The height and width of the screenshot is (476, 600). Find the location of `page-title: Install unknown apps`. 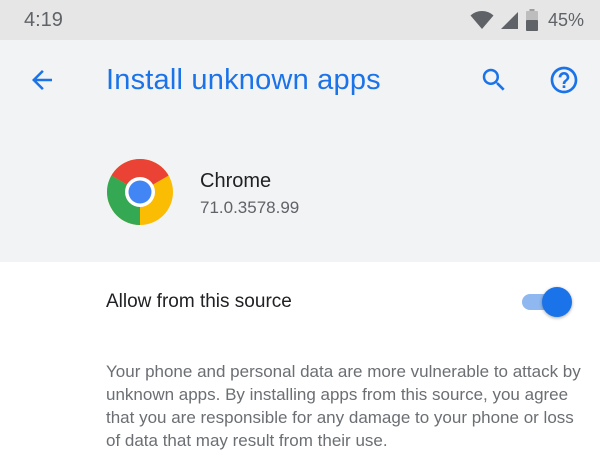

page-title: Install unknown apps is located at coordinates (243, 80).